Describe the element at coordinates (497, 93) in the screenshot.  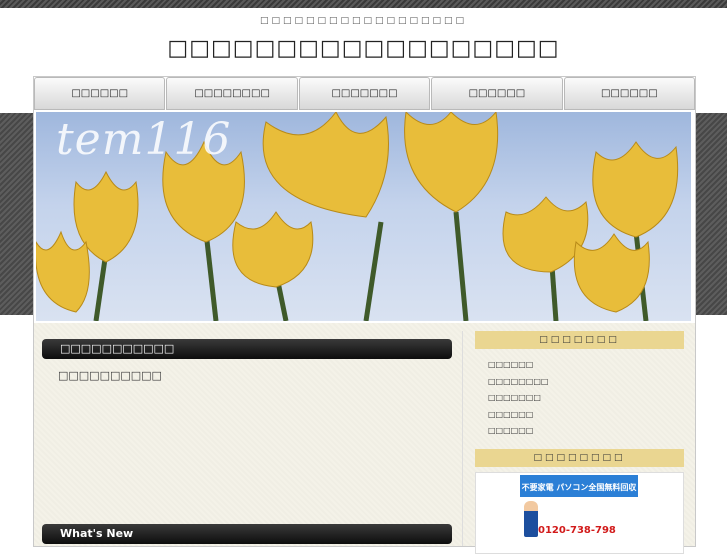
I see `nav-item-4: □□□□□□` at that location.